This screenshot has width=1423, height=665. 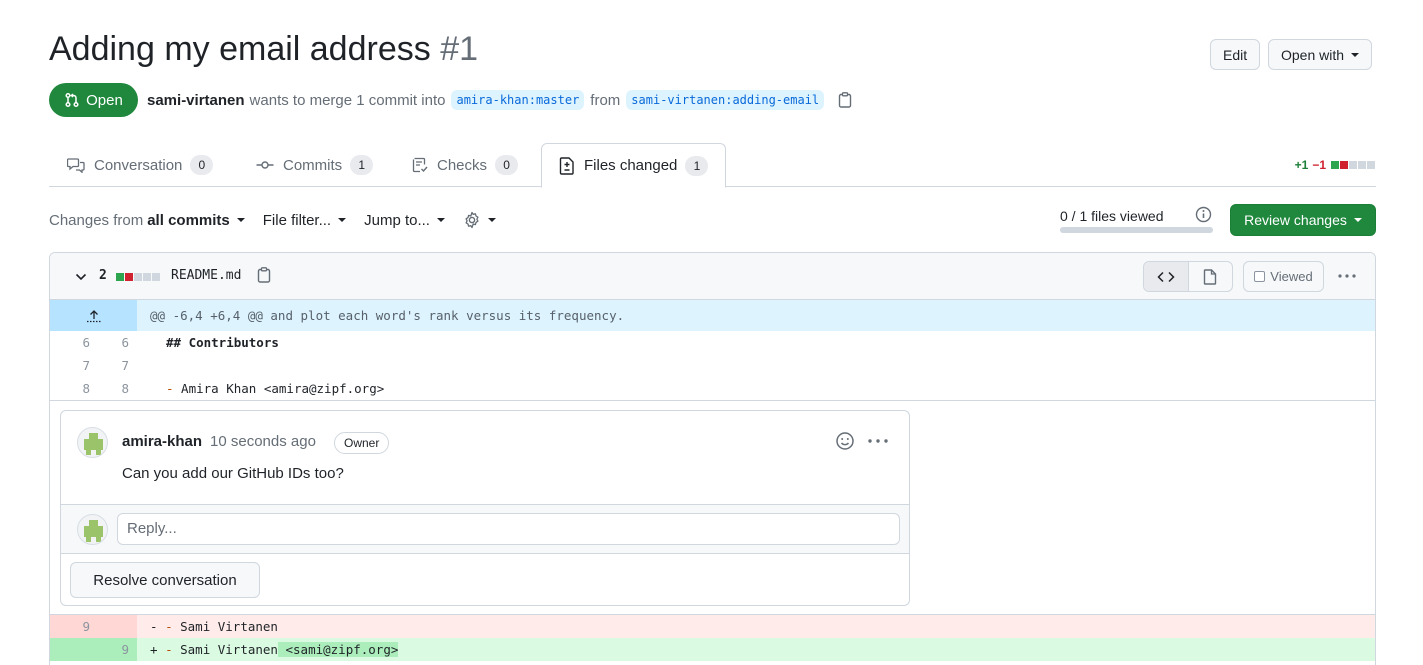 What do you see at coordinates (206, 275) in the screenshot?
I see `file-name-link: README.md` at bounding box center [206, 275].